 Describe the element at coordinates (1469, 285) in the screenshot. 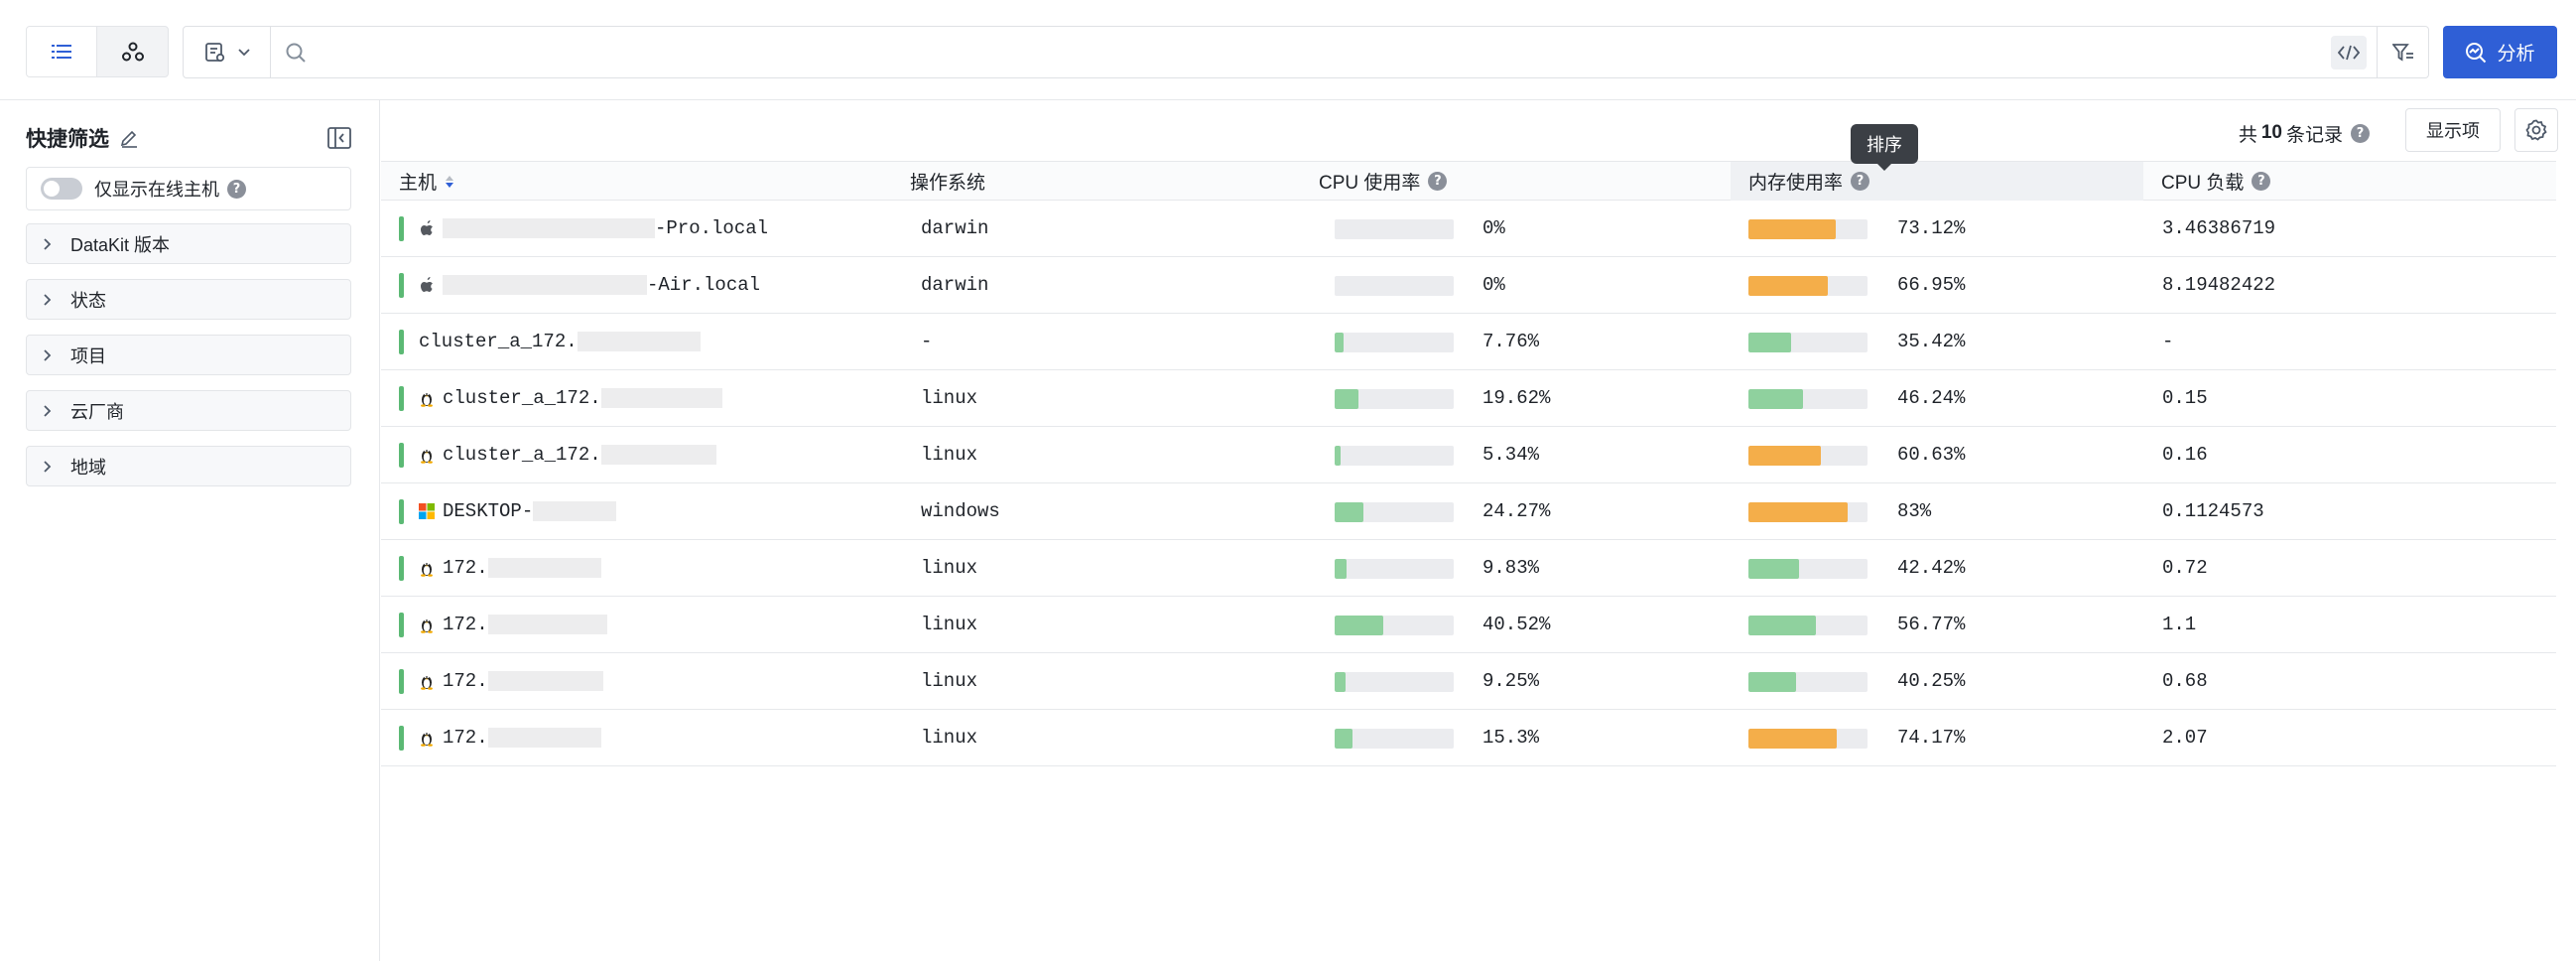

I see `table-row: -Air.local darwin 0% 66.95% 8.19482422` at that location.